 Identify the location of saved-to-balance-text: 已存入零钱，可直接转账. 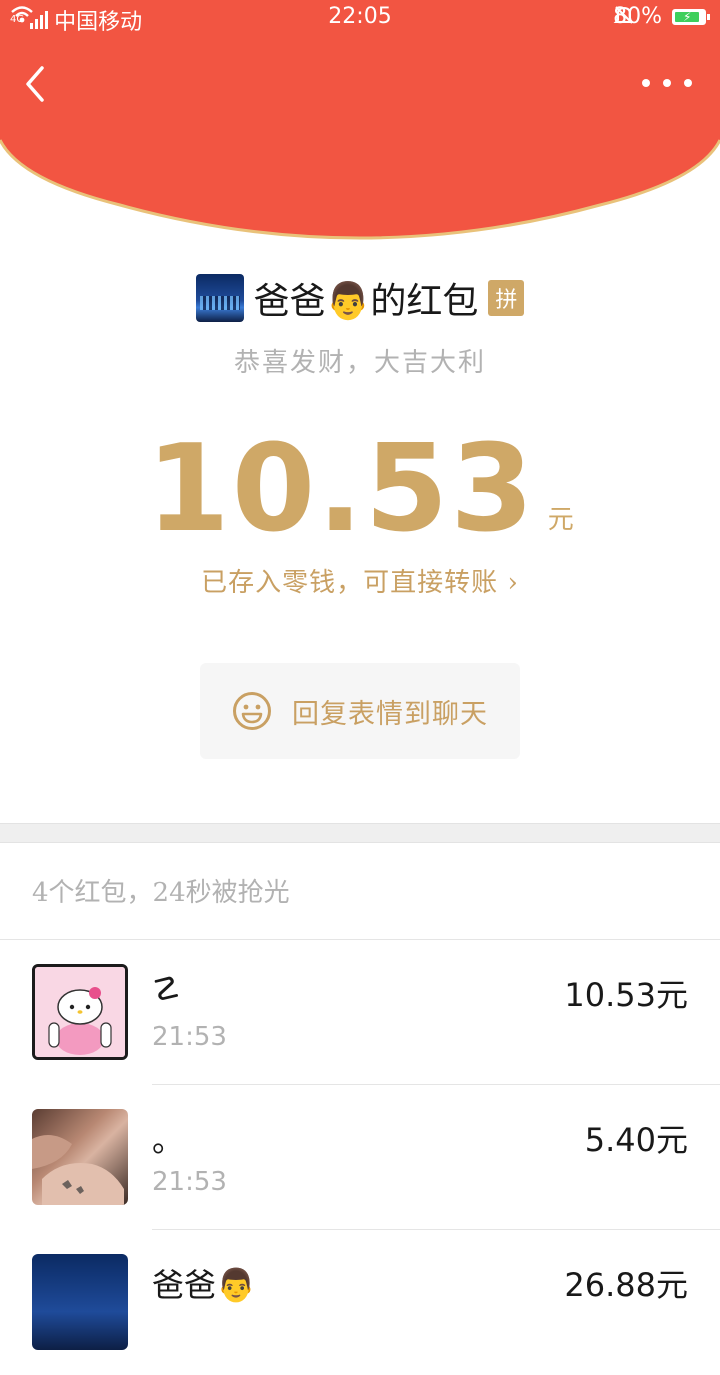
(350, 583).